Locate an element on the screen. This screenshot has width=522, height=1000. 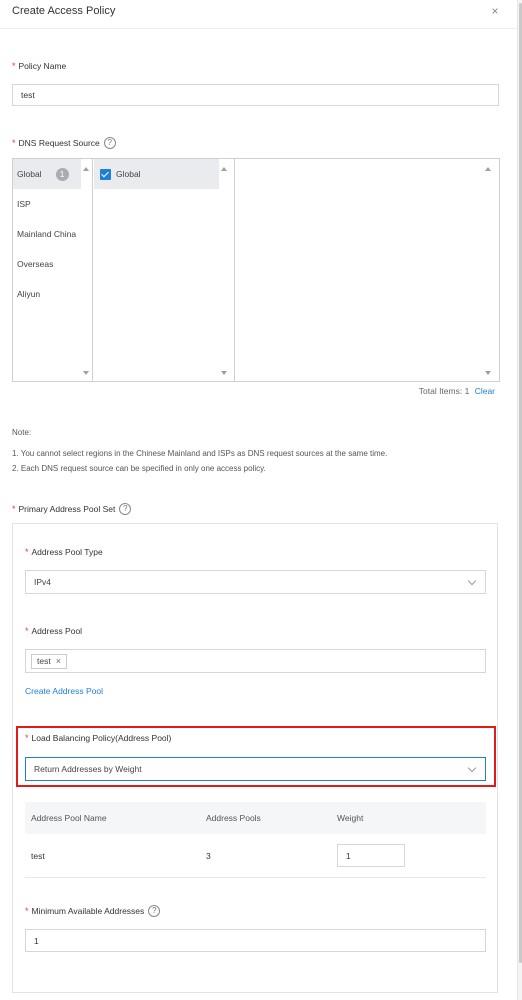
min-addresses-input: 1 is located at coordinates (255, 940).